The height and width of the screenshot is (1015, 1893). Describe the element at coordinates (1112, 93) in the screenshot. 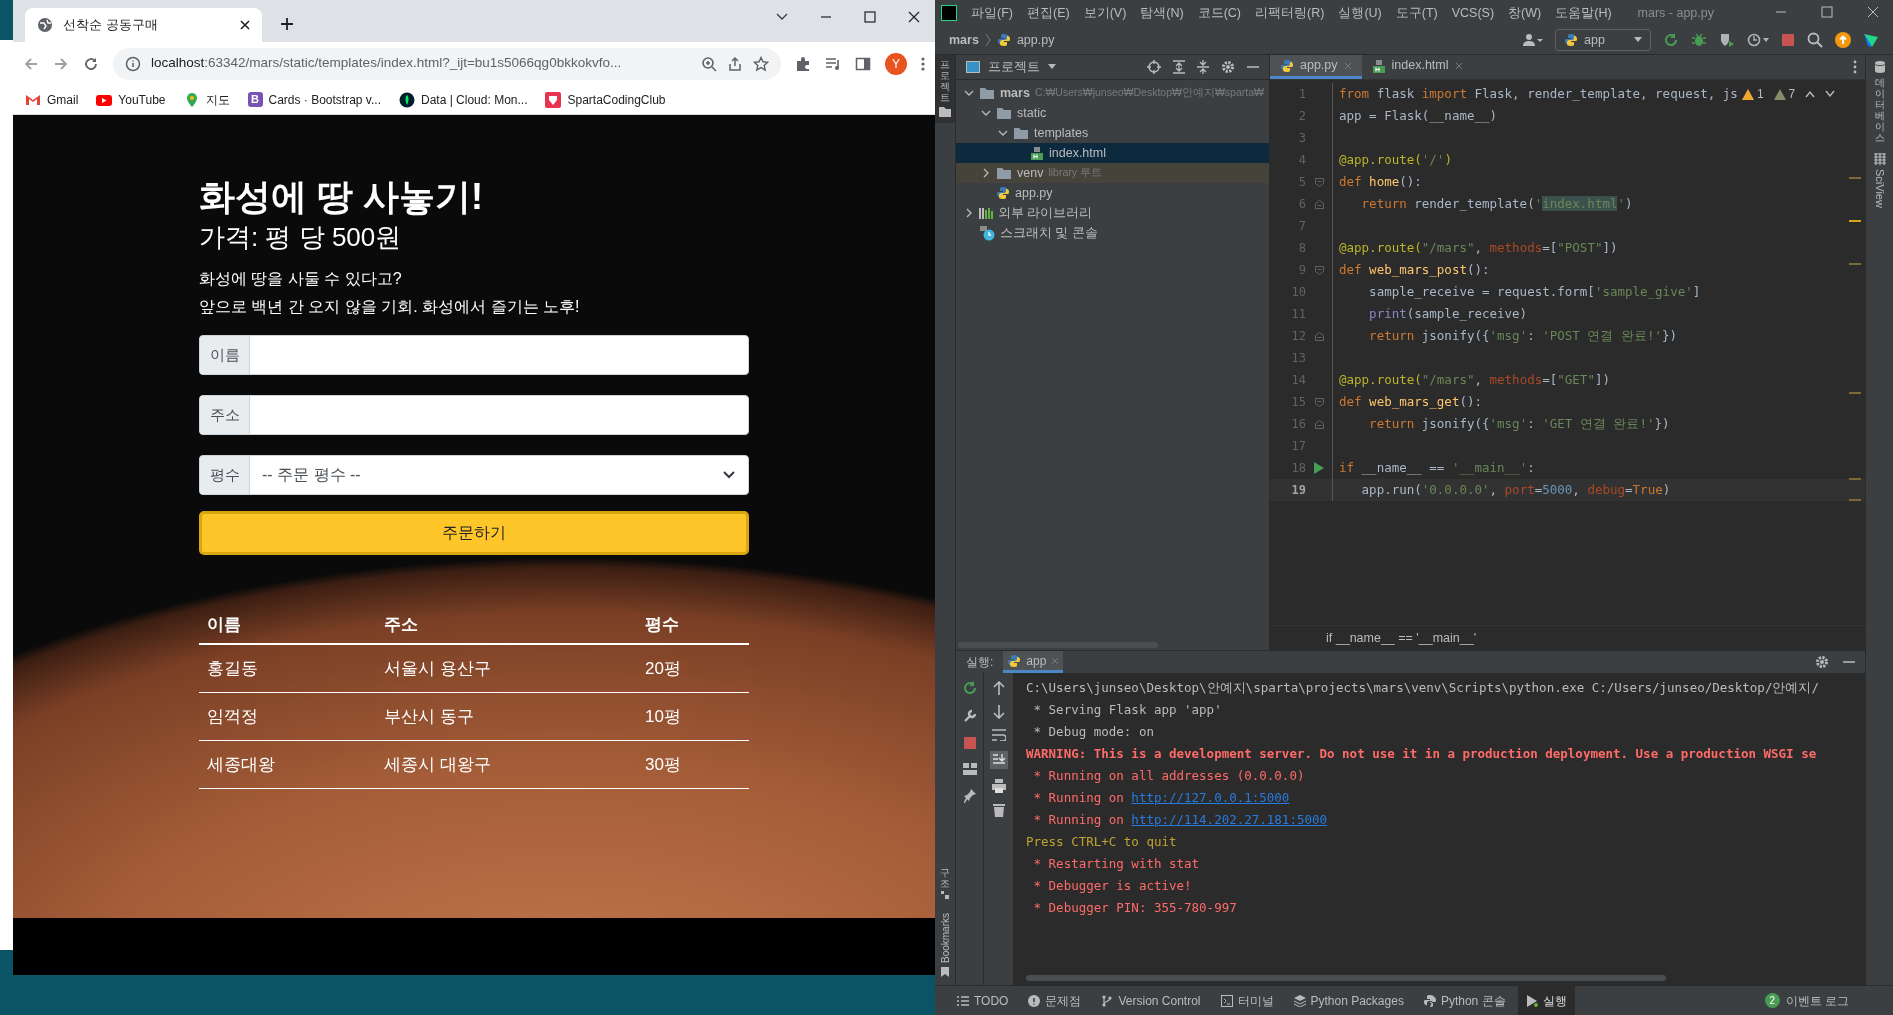

I see `tree-item: mars C:₩Users₩junseo₩Desktop₩안예지₩sparta₩` at that location.